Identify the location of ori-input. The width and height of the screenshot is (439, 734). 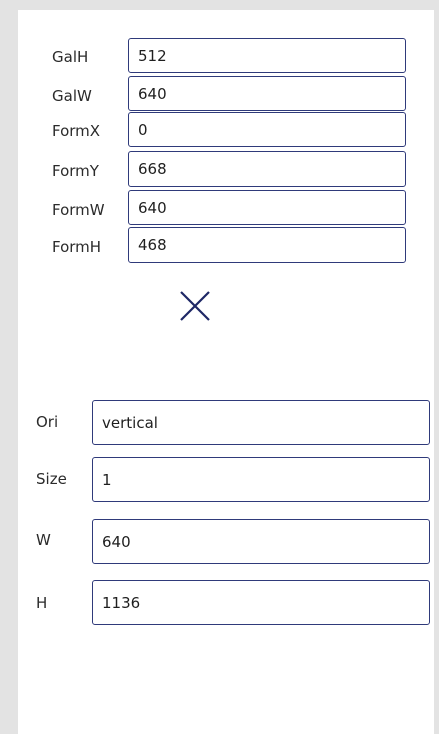
(261, 422).